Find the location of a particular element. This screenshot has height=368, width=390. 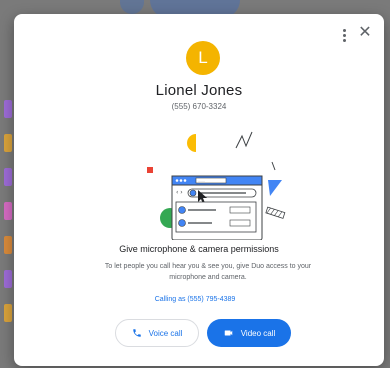

calling-as-link: Calling as (555) 795-4389 is located at coordinates (195, 299).